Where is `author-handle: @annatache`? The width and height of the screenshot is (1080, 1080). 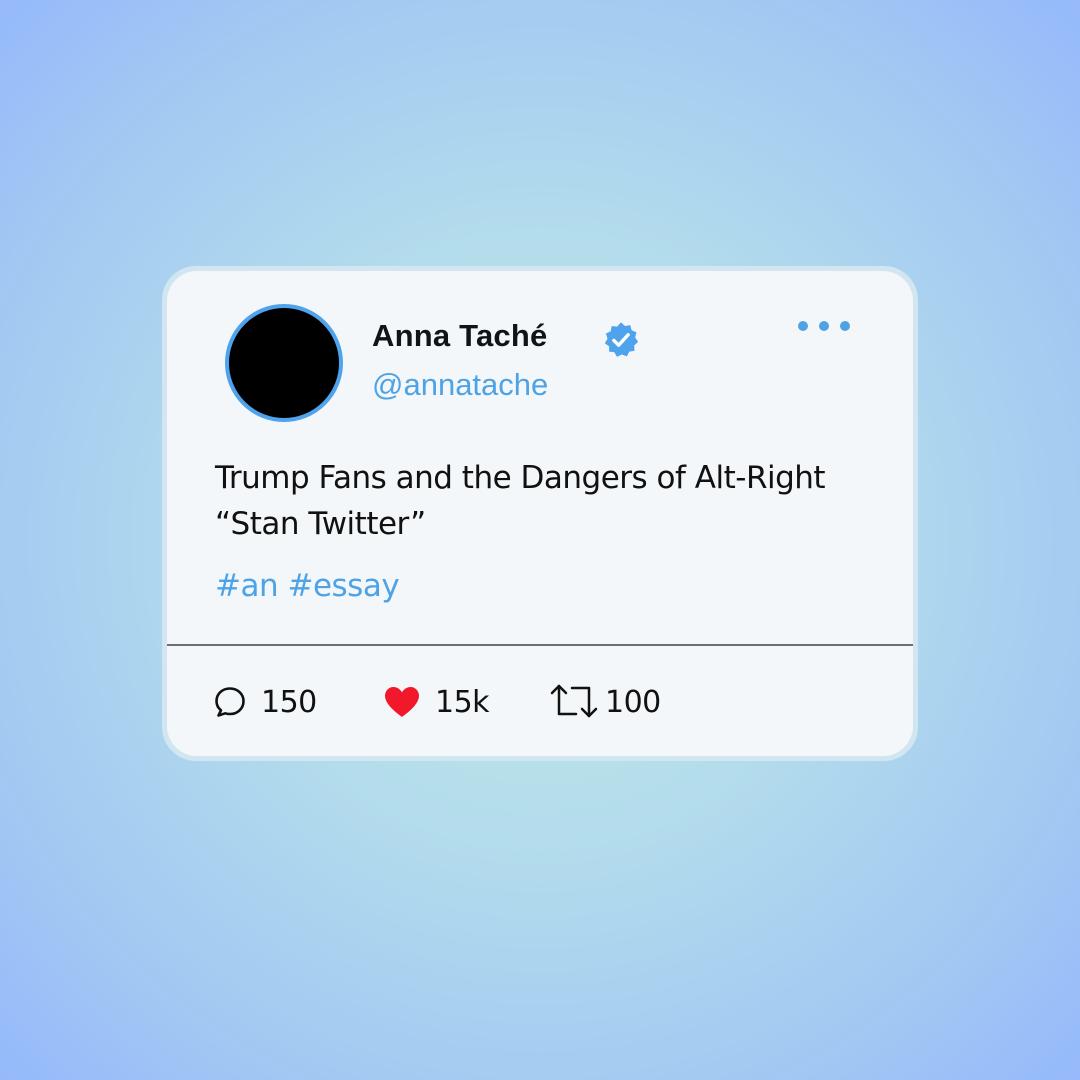 author-handle: @annatache is located at coordinates (460, 385).